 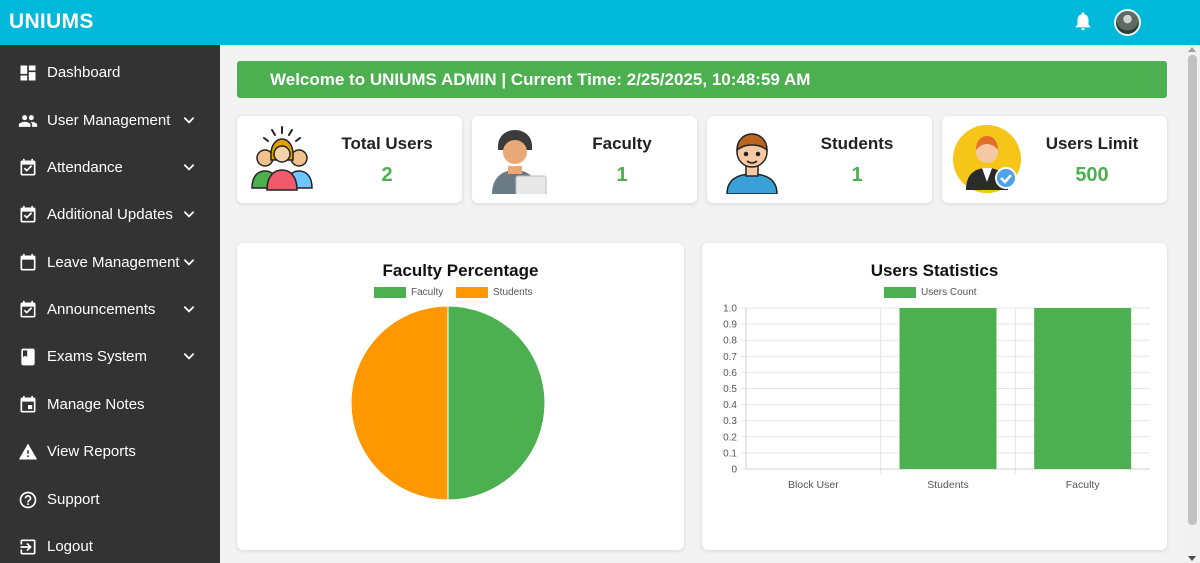 I want to click on y-tick-label: 1.0, so click(x=730, y=309).